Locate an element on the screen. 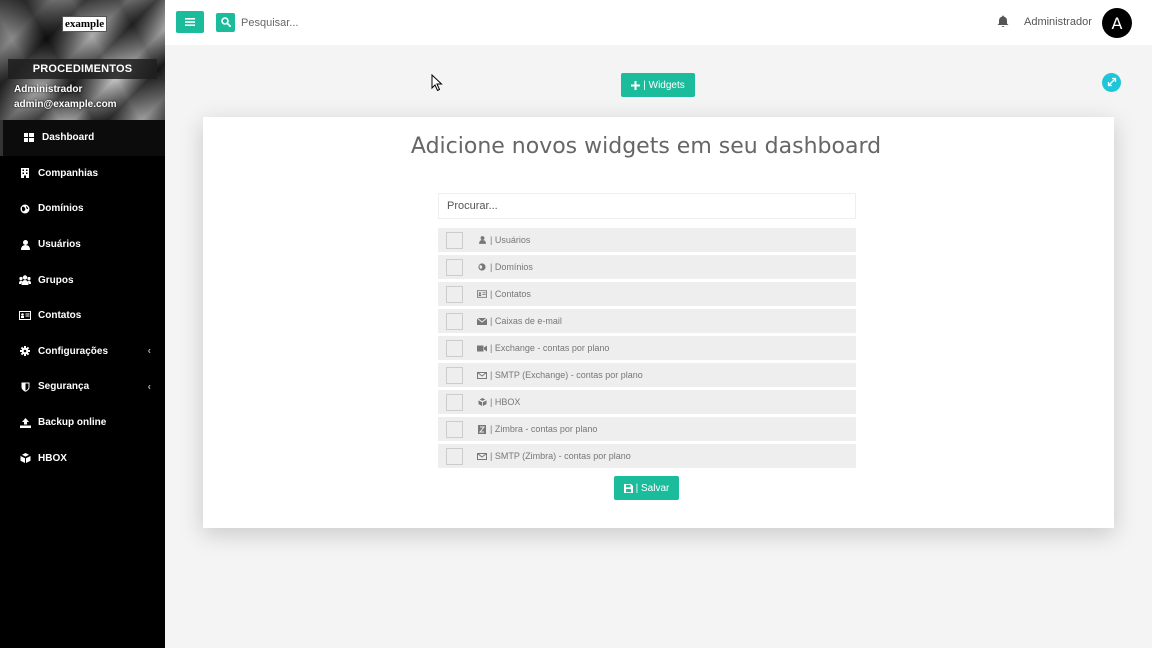 The image size is (1152, 648). expand-icon is located at coordinates (1112, 83).